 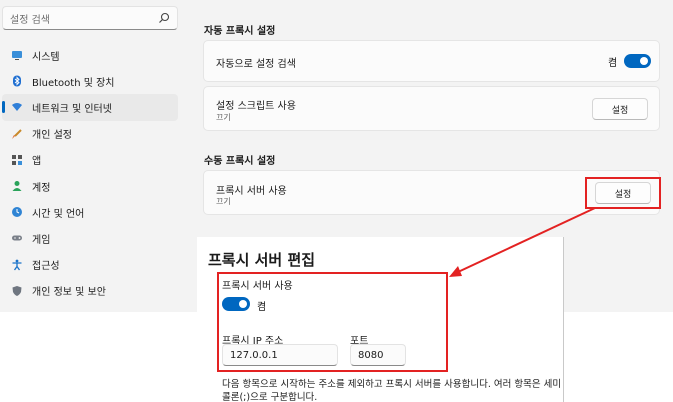 I want to click on sidebar-item-bluetooth: Bluetooth 및 장치, so click(x=90, y=81).